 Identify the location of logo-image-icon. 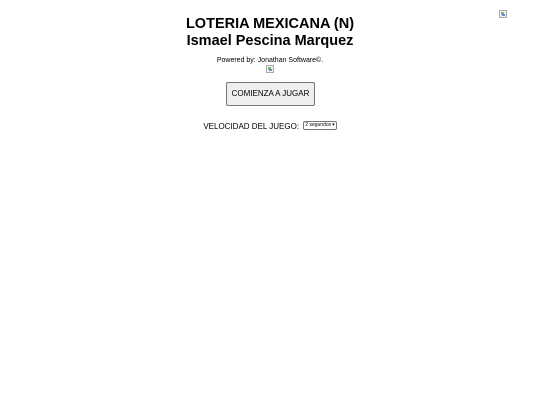
(270, 69).